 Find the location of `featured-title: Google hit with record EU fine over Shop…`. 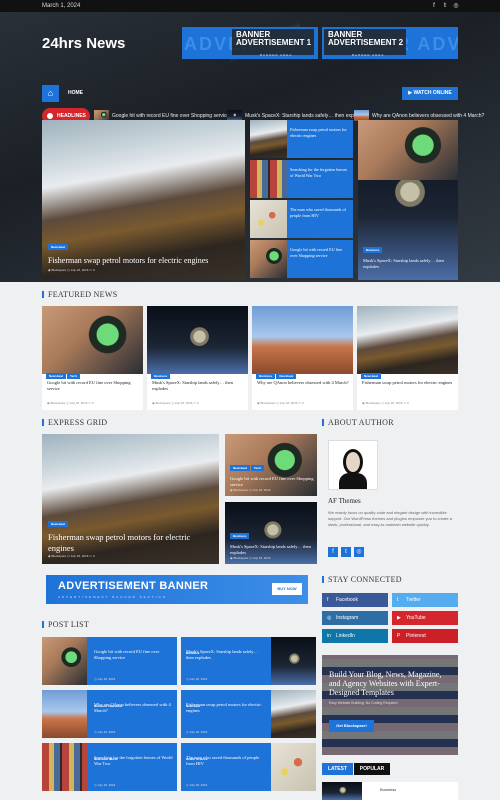

featured-title: Google hit with record EU fine over Shop… is located at coordinates (93, 386).